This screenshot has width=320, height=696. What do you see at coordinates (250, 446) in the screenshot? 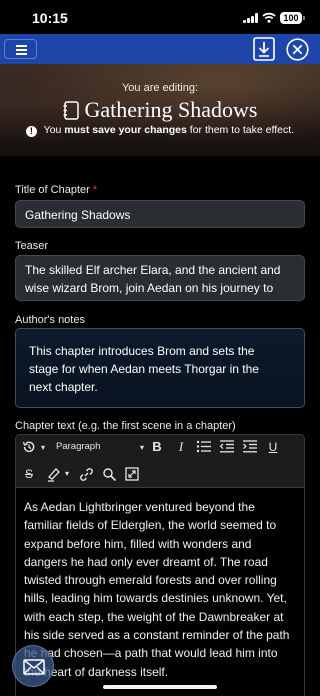
I see `indent-icon` at bounding box center [250, 446].